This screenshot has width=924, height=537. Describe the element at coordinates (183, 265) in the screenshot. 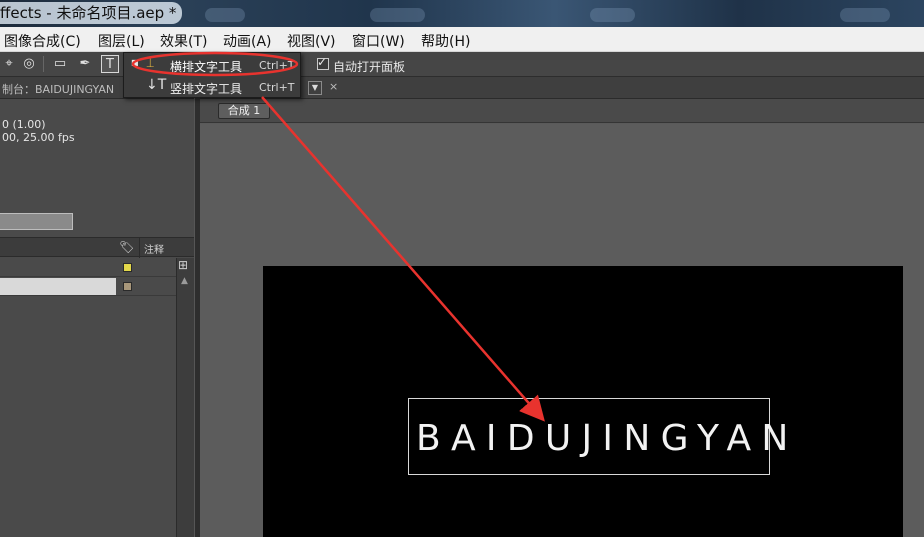

I see `flowchart-icon: ⊞` at that location.